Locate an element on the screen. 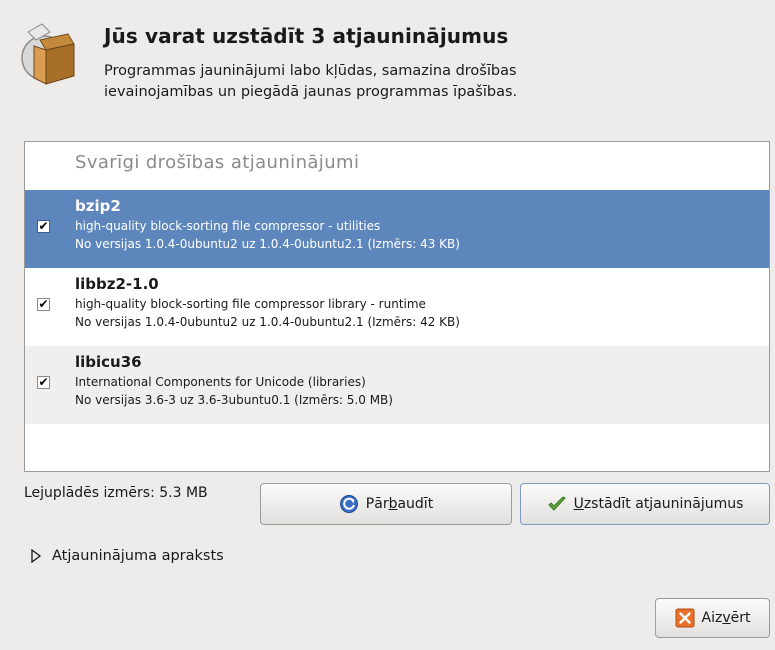 The image size is (775, 650). dialog-title: Jūs varat uzstādīt 3 atjauninājumus is located at coordinates (306, 36).